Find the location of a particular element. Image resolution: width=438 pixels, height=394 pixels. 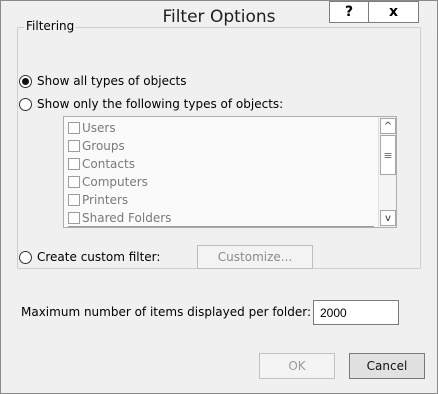

object-type-item: Printers is located at coordinates (221, 200).